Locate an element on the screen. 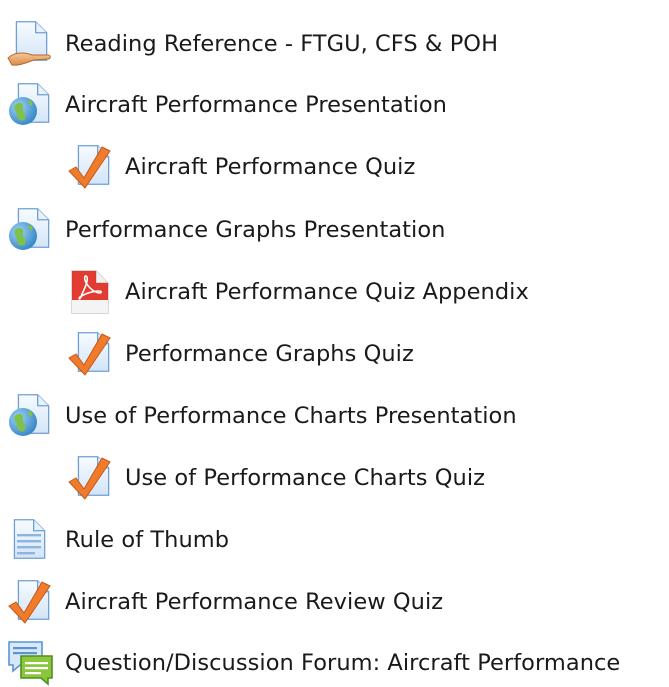  activity-reading-reference: Reading Reference - FTGU, CFS & POH is located at coordinates (252, 44).